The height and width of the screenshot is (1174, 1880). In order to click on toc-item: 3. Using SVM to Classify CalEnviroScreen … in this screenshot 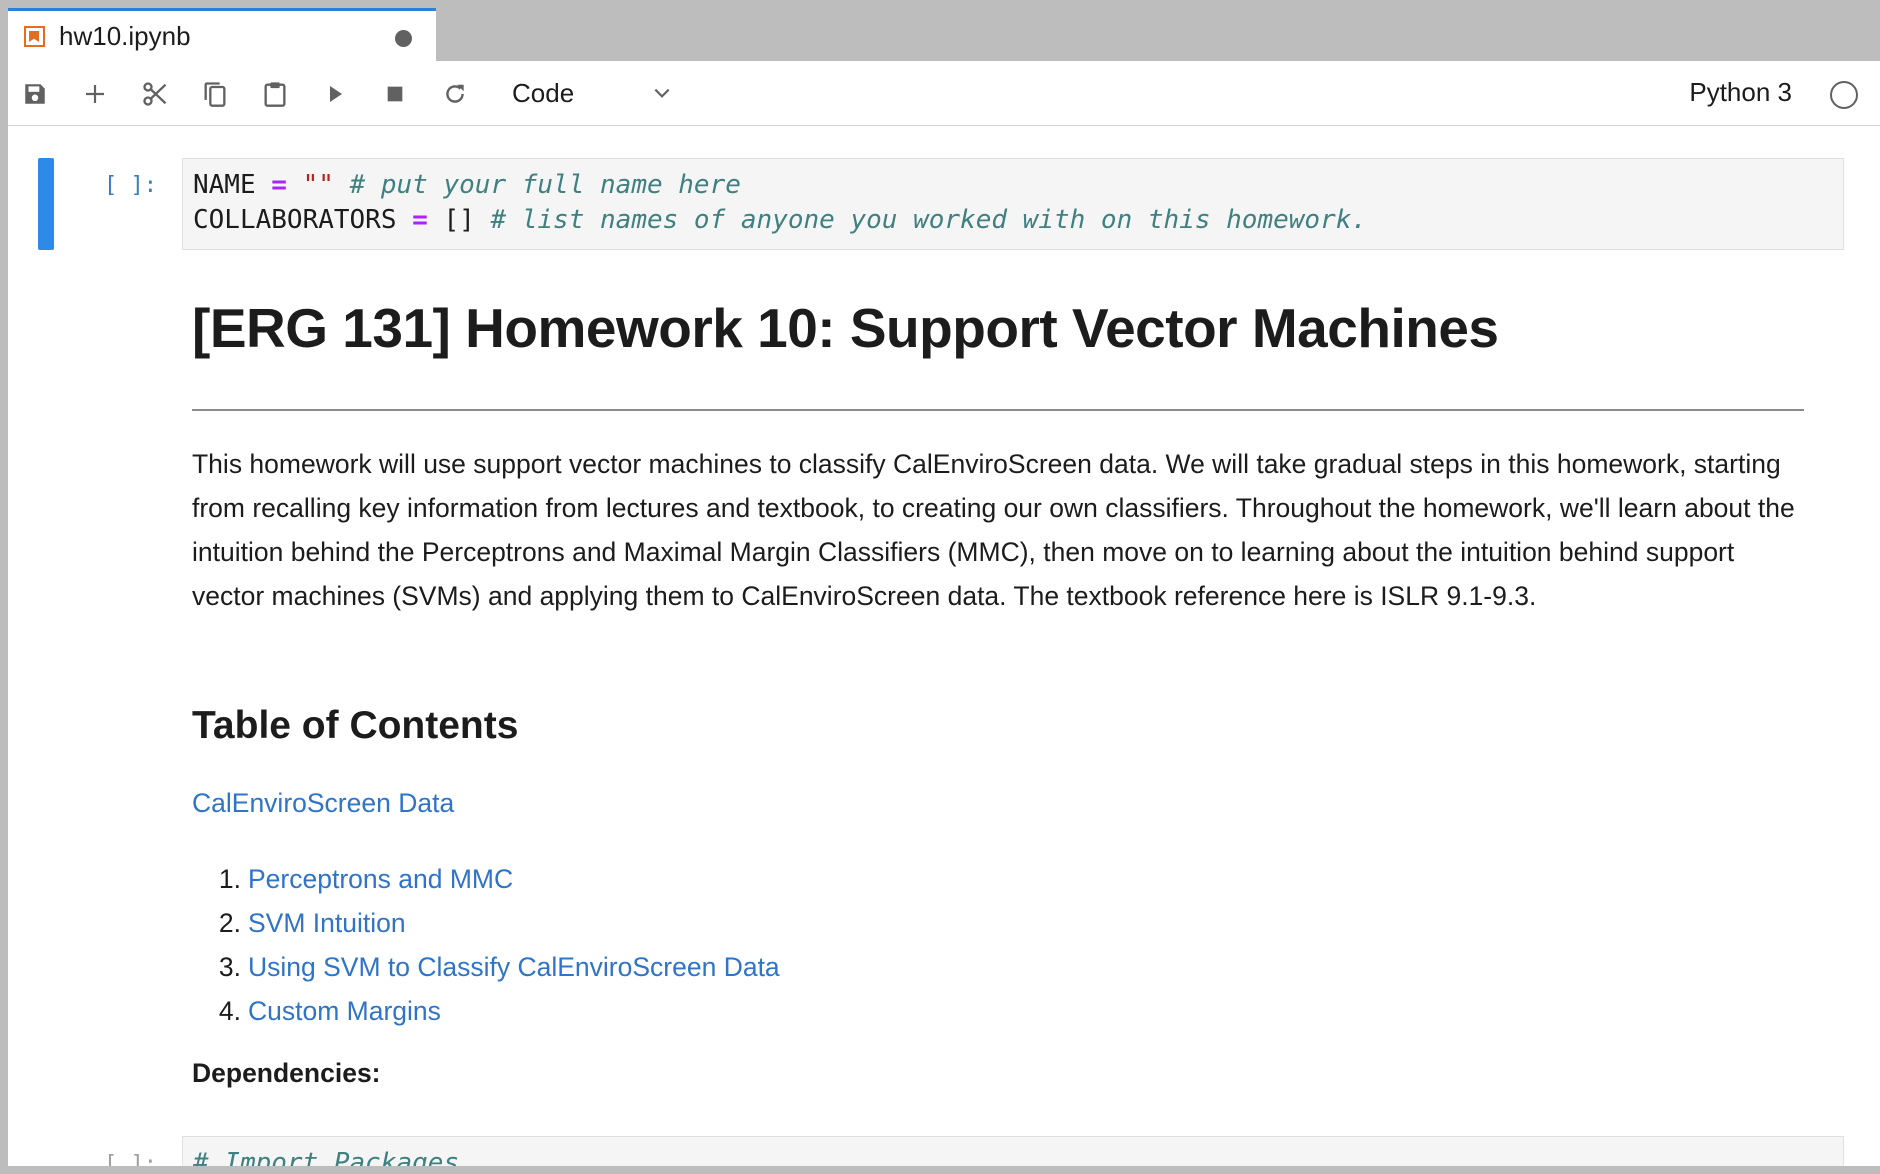, I will do `click(486, 967)`.